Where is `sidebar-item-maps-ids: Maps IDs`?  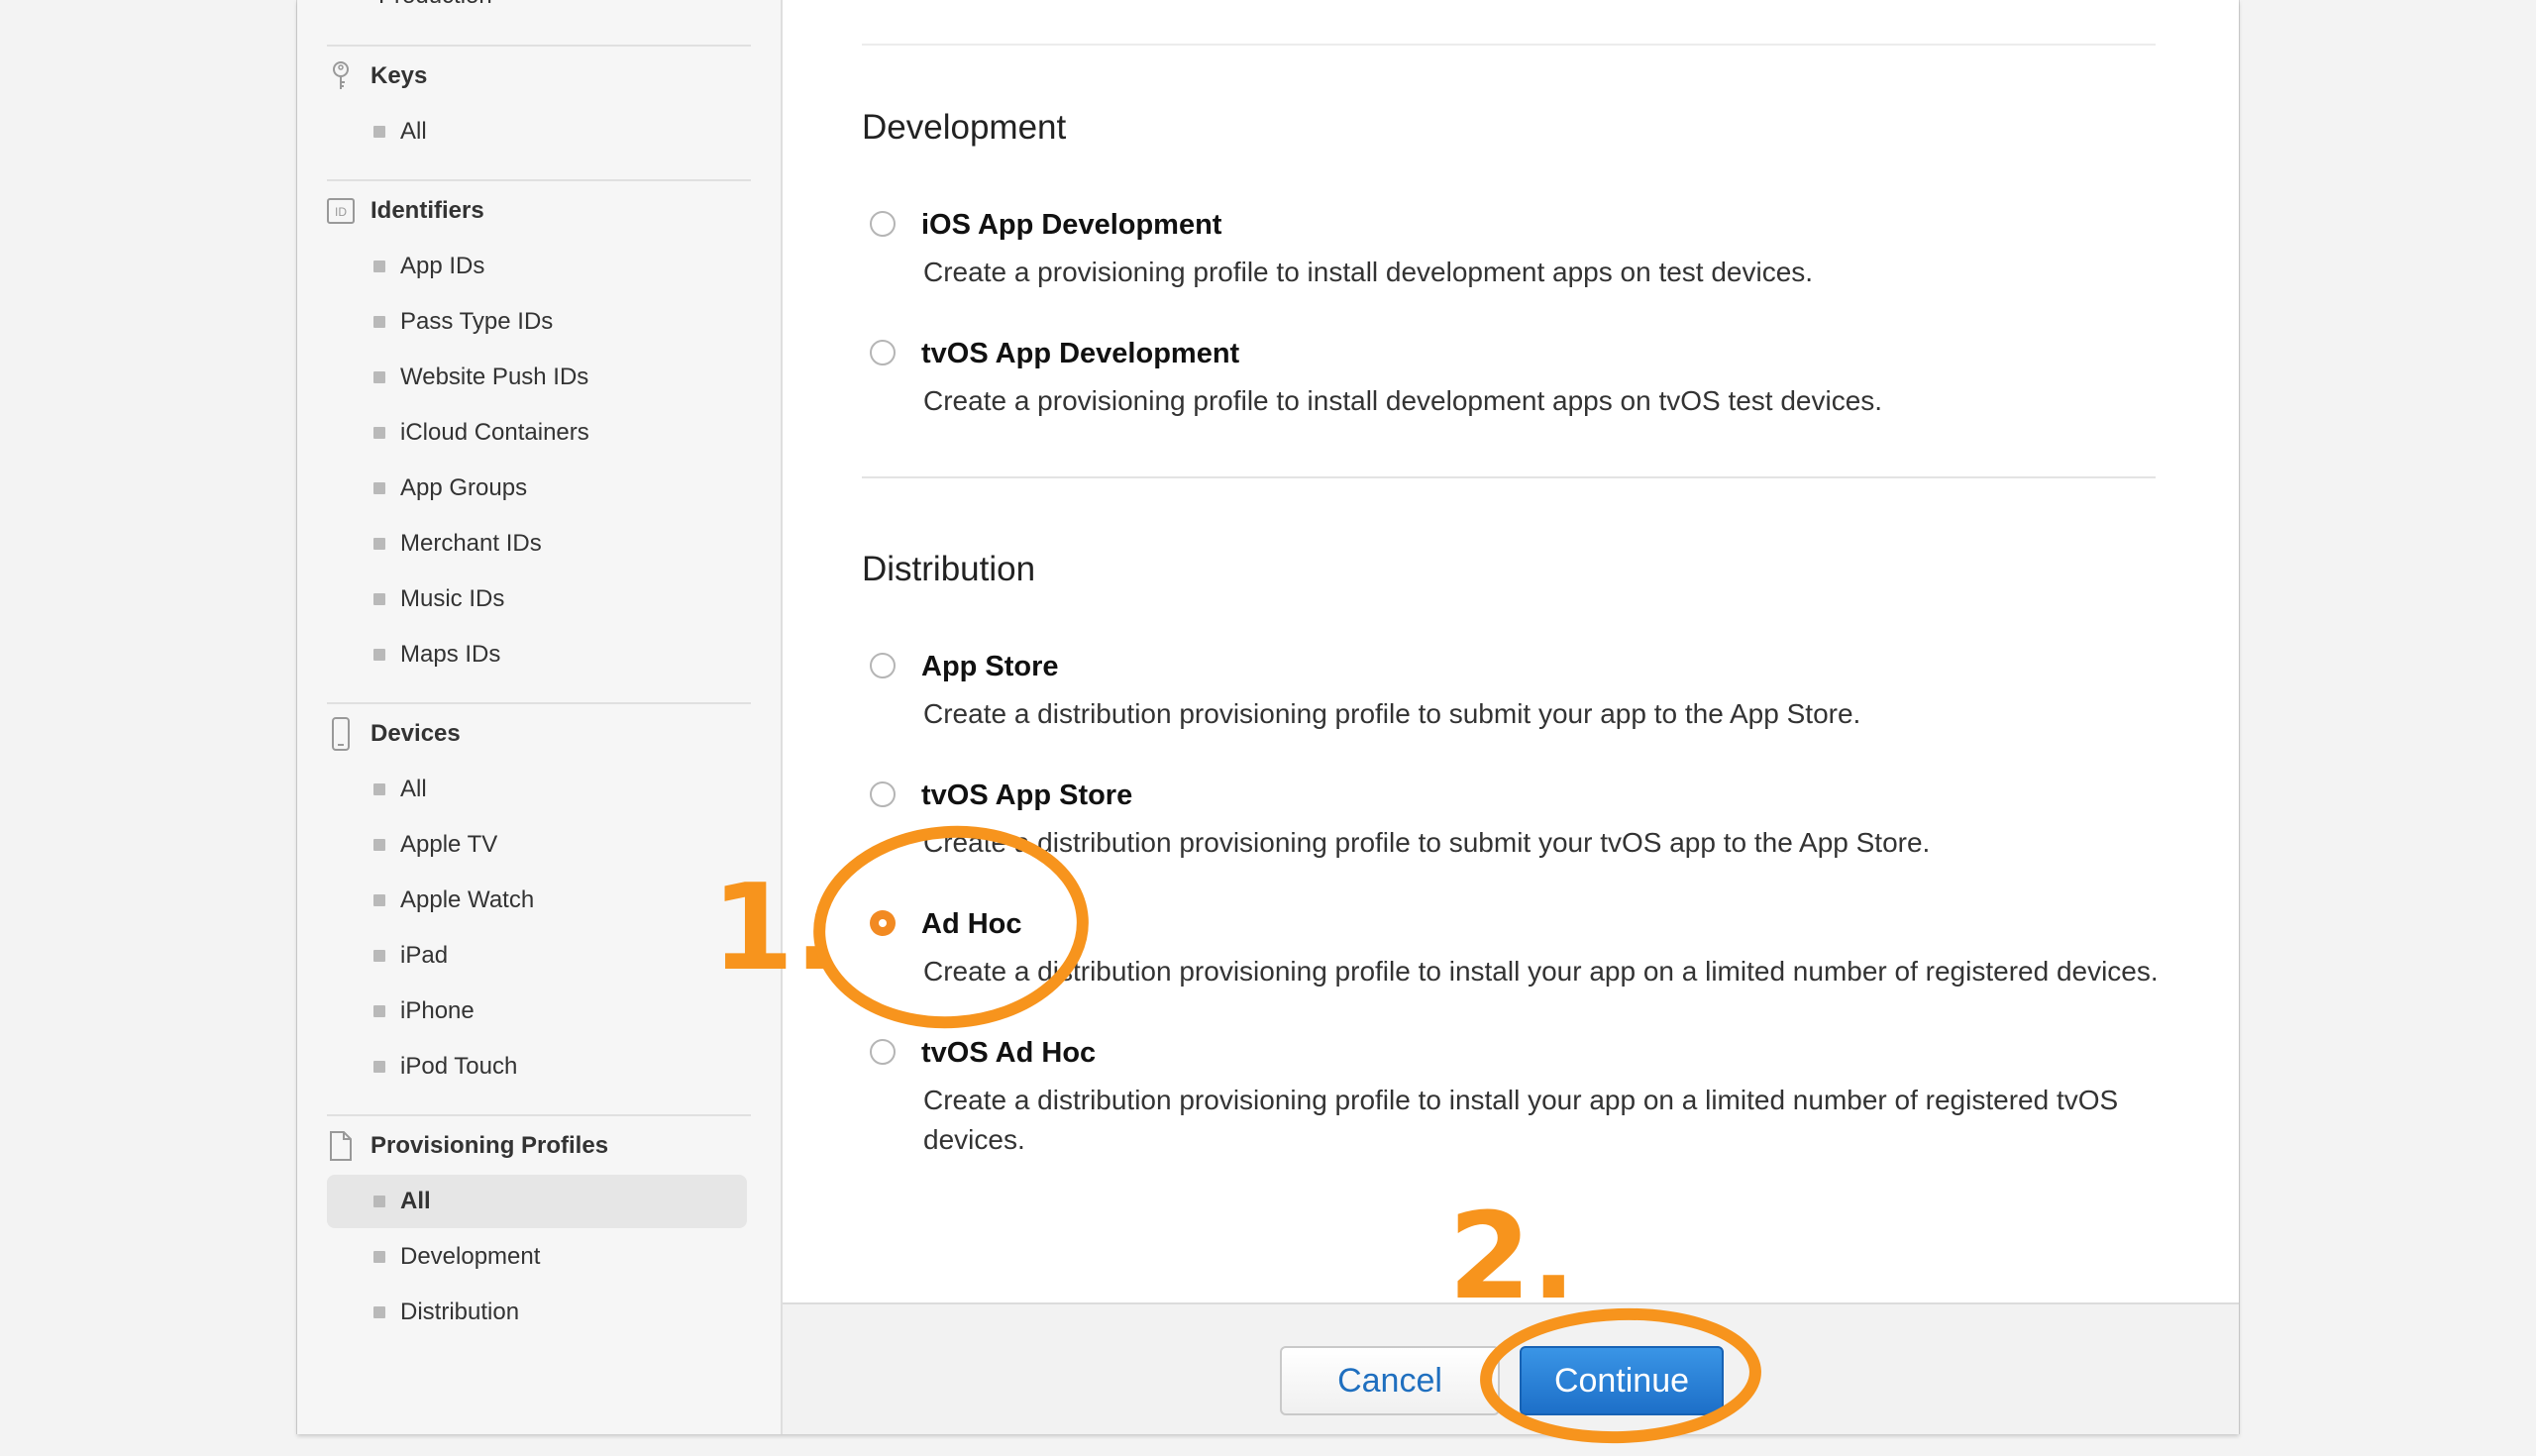 sidebar-item-maps-ids: Maps IDs is located at coordinates (537, 654).